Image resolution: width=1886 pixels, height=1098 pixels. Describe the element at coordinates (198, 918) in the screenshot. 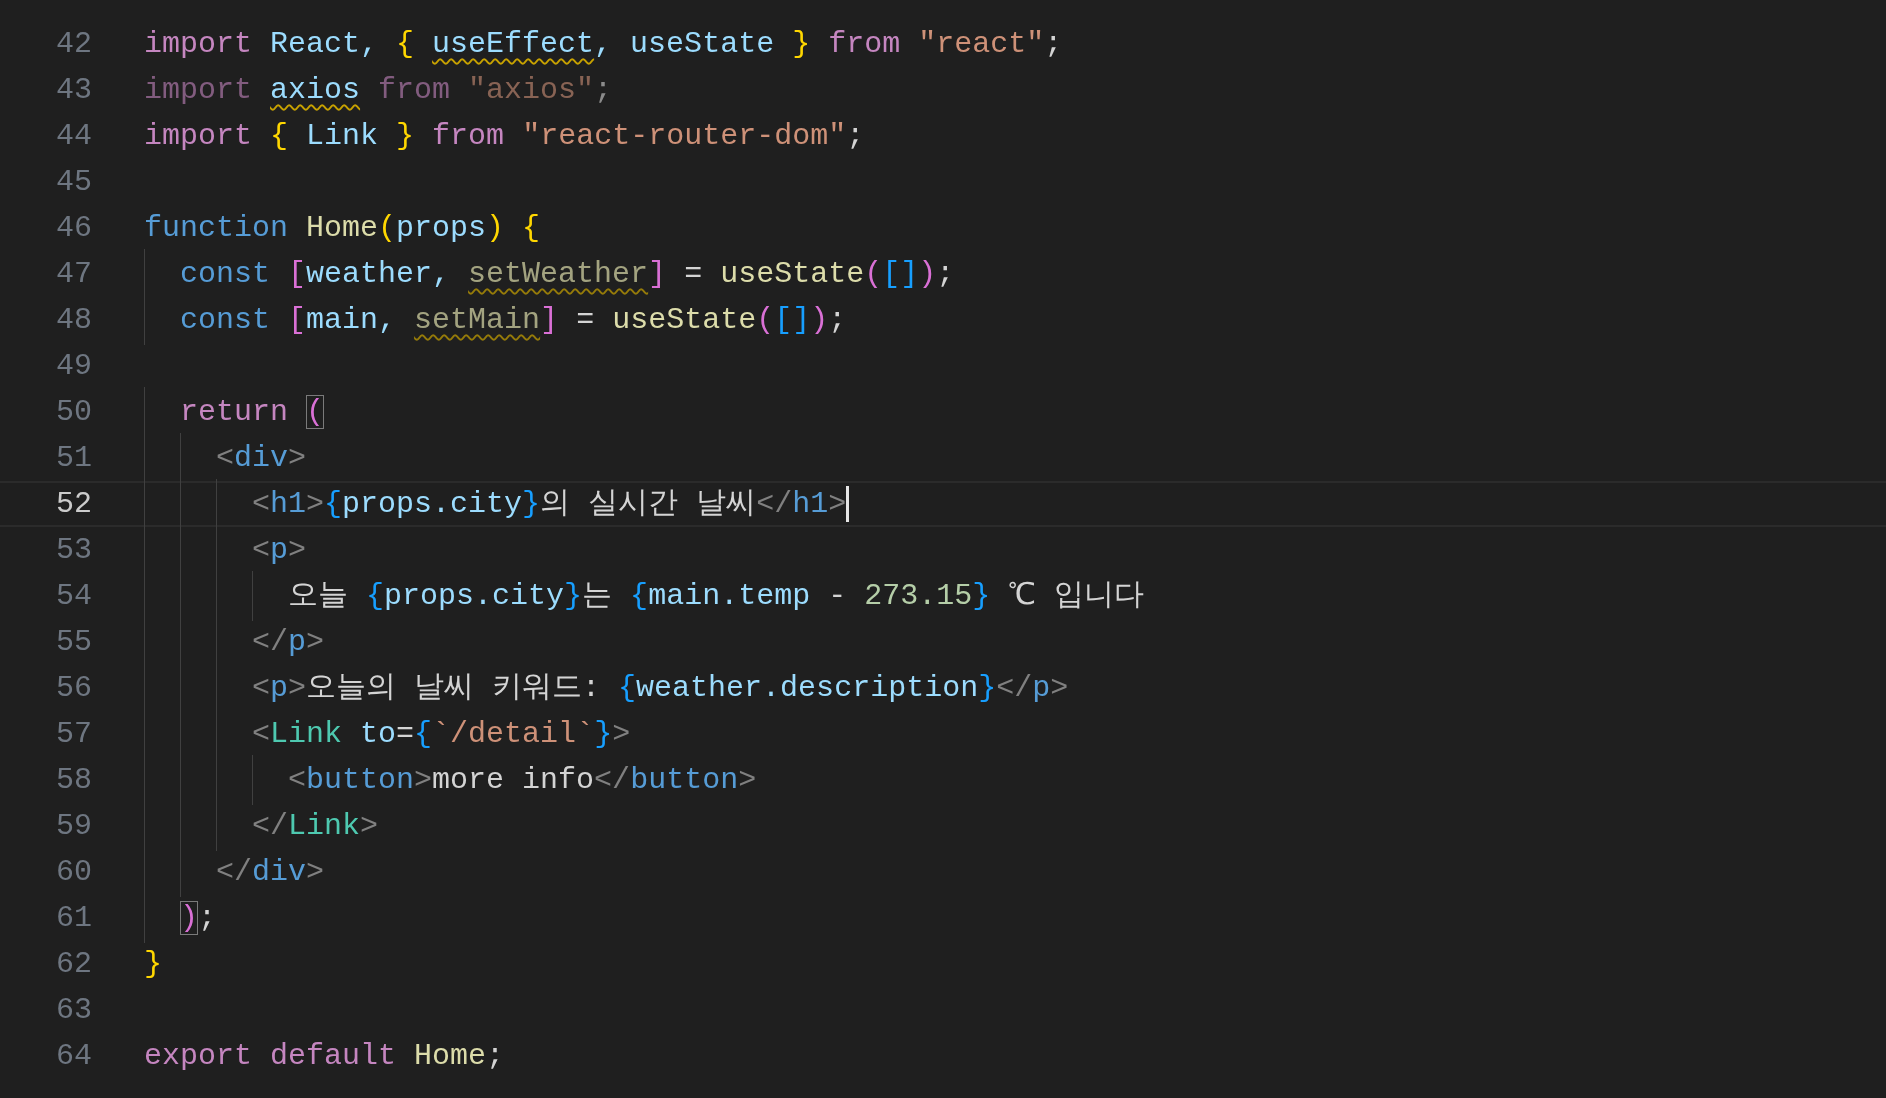

I see `code-line: );` at that location.